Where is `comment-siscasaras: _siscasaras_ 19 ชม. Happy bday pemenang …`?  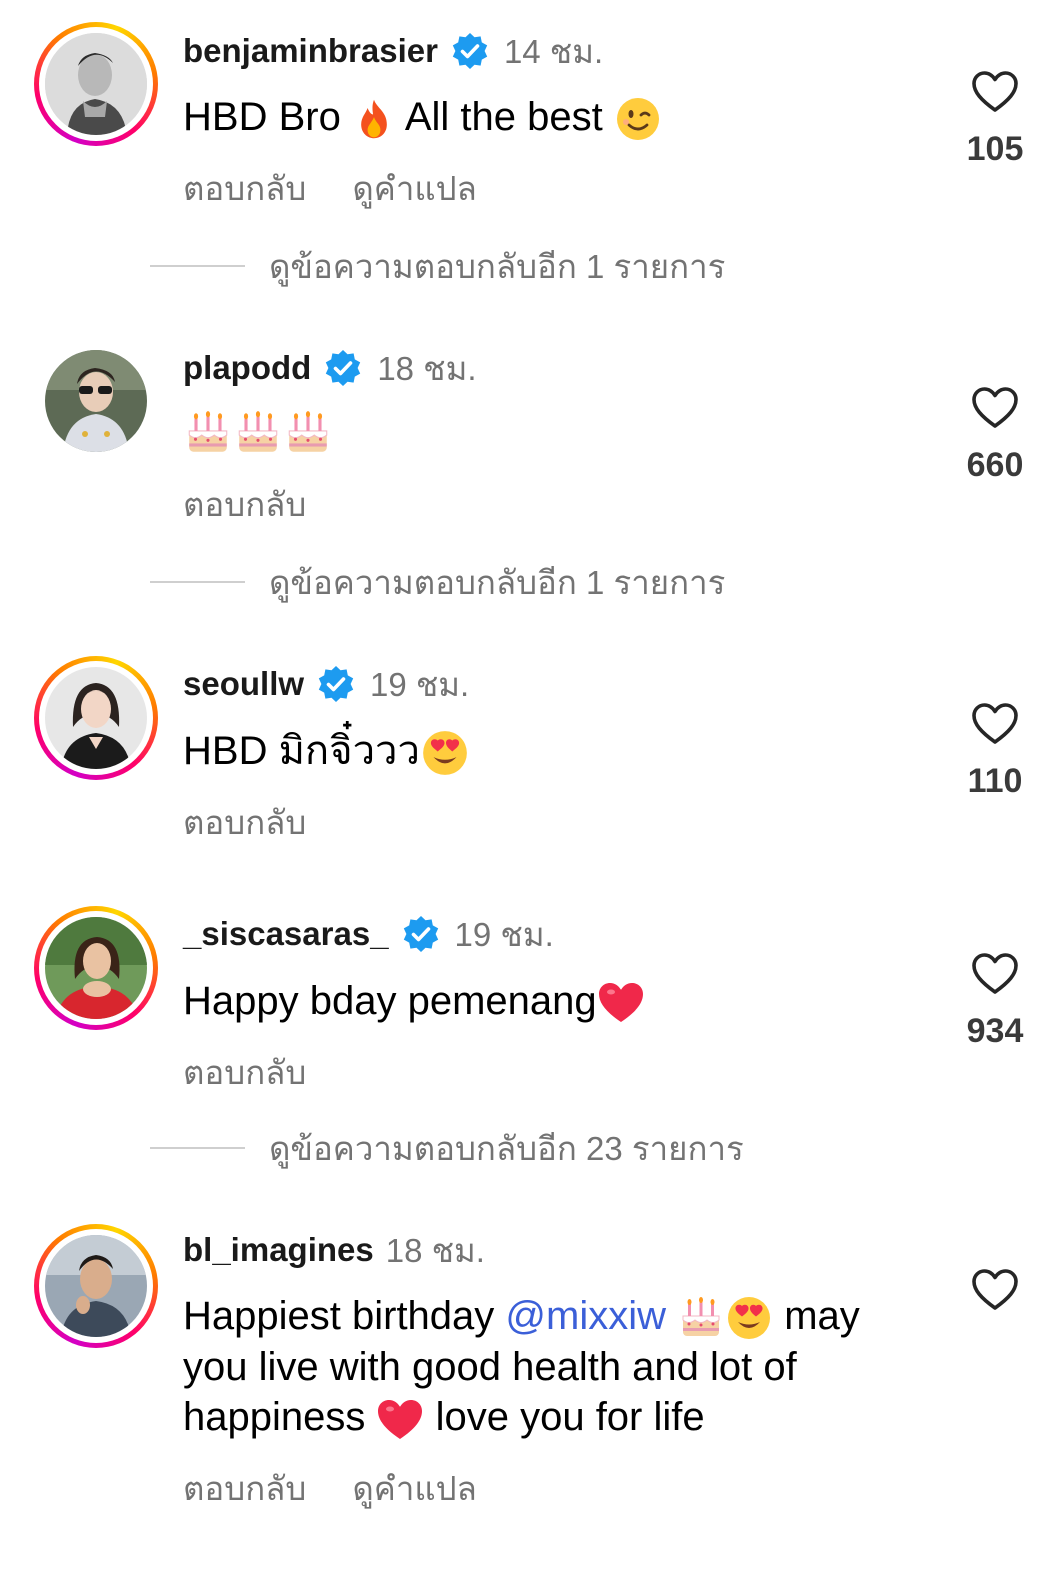
comment-siscasaras: _siscasaras_ 19 ชม. Happy bday pemenang … is located at coordinates (530, 1005).